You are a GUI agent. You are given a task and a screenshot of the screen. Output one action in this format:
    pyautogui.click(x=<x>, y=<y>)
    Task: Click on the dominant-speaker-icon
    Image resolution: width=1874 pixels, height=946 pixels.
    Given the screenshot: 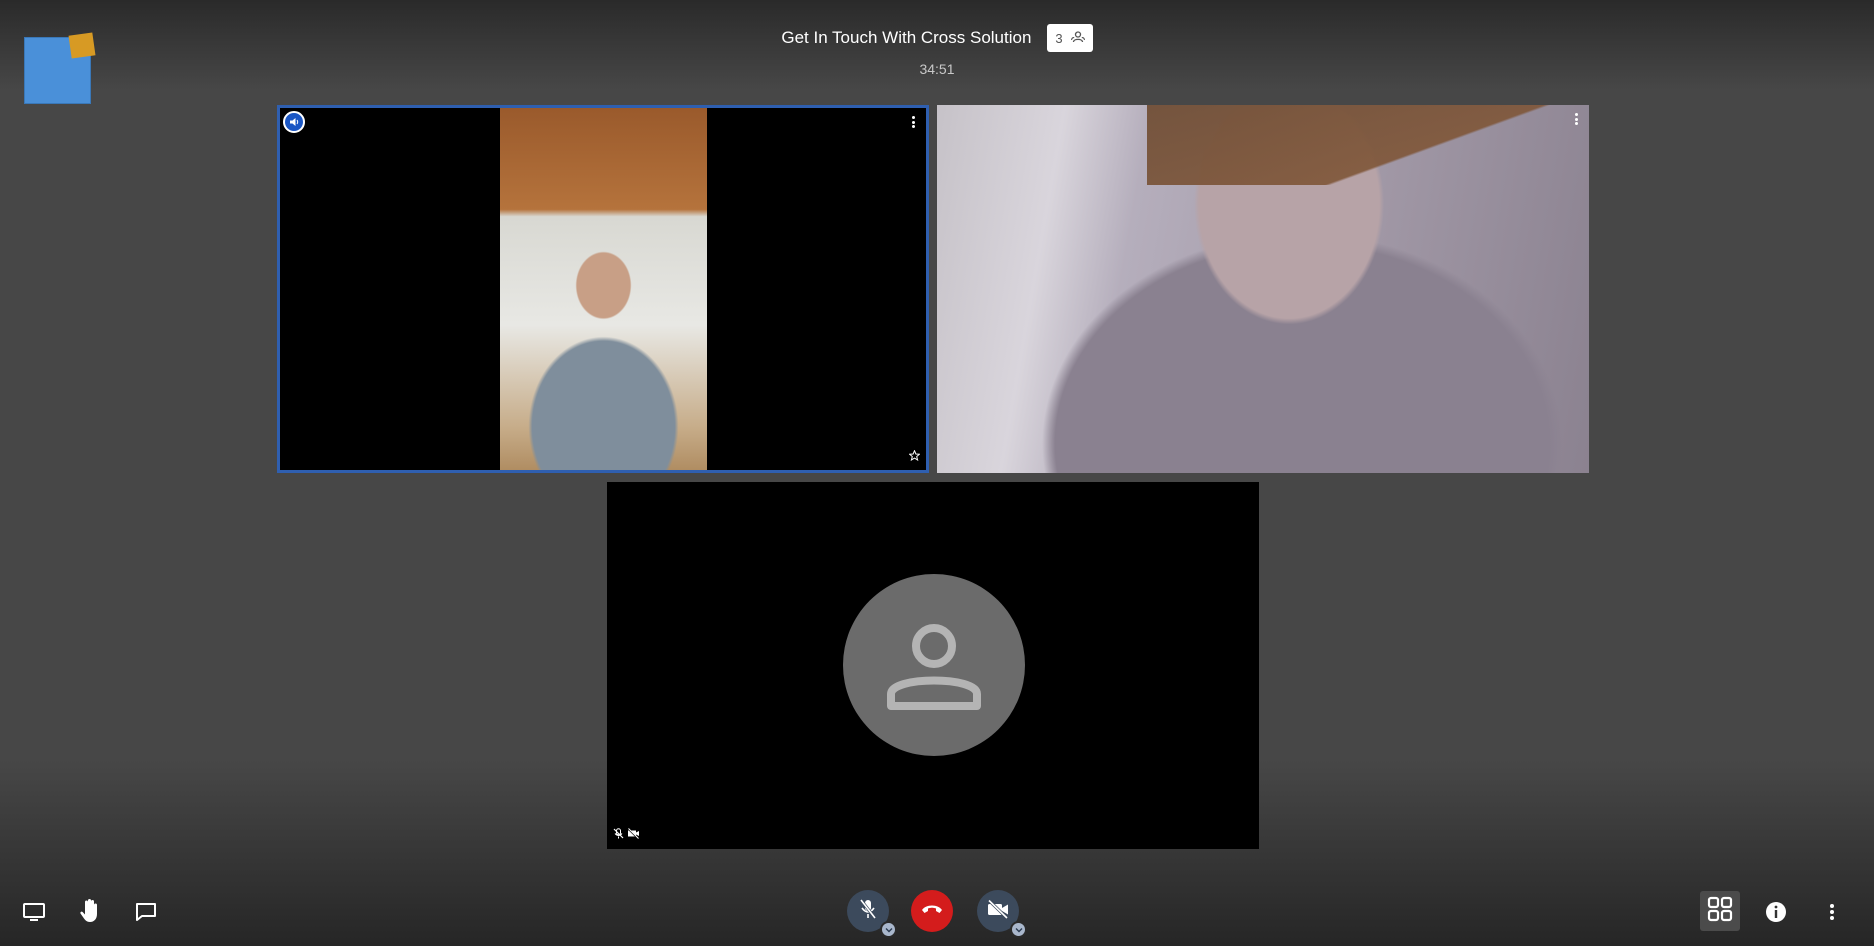 What is the action you would take?
    pyautogui.click(x=294, y=122)
    